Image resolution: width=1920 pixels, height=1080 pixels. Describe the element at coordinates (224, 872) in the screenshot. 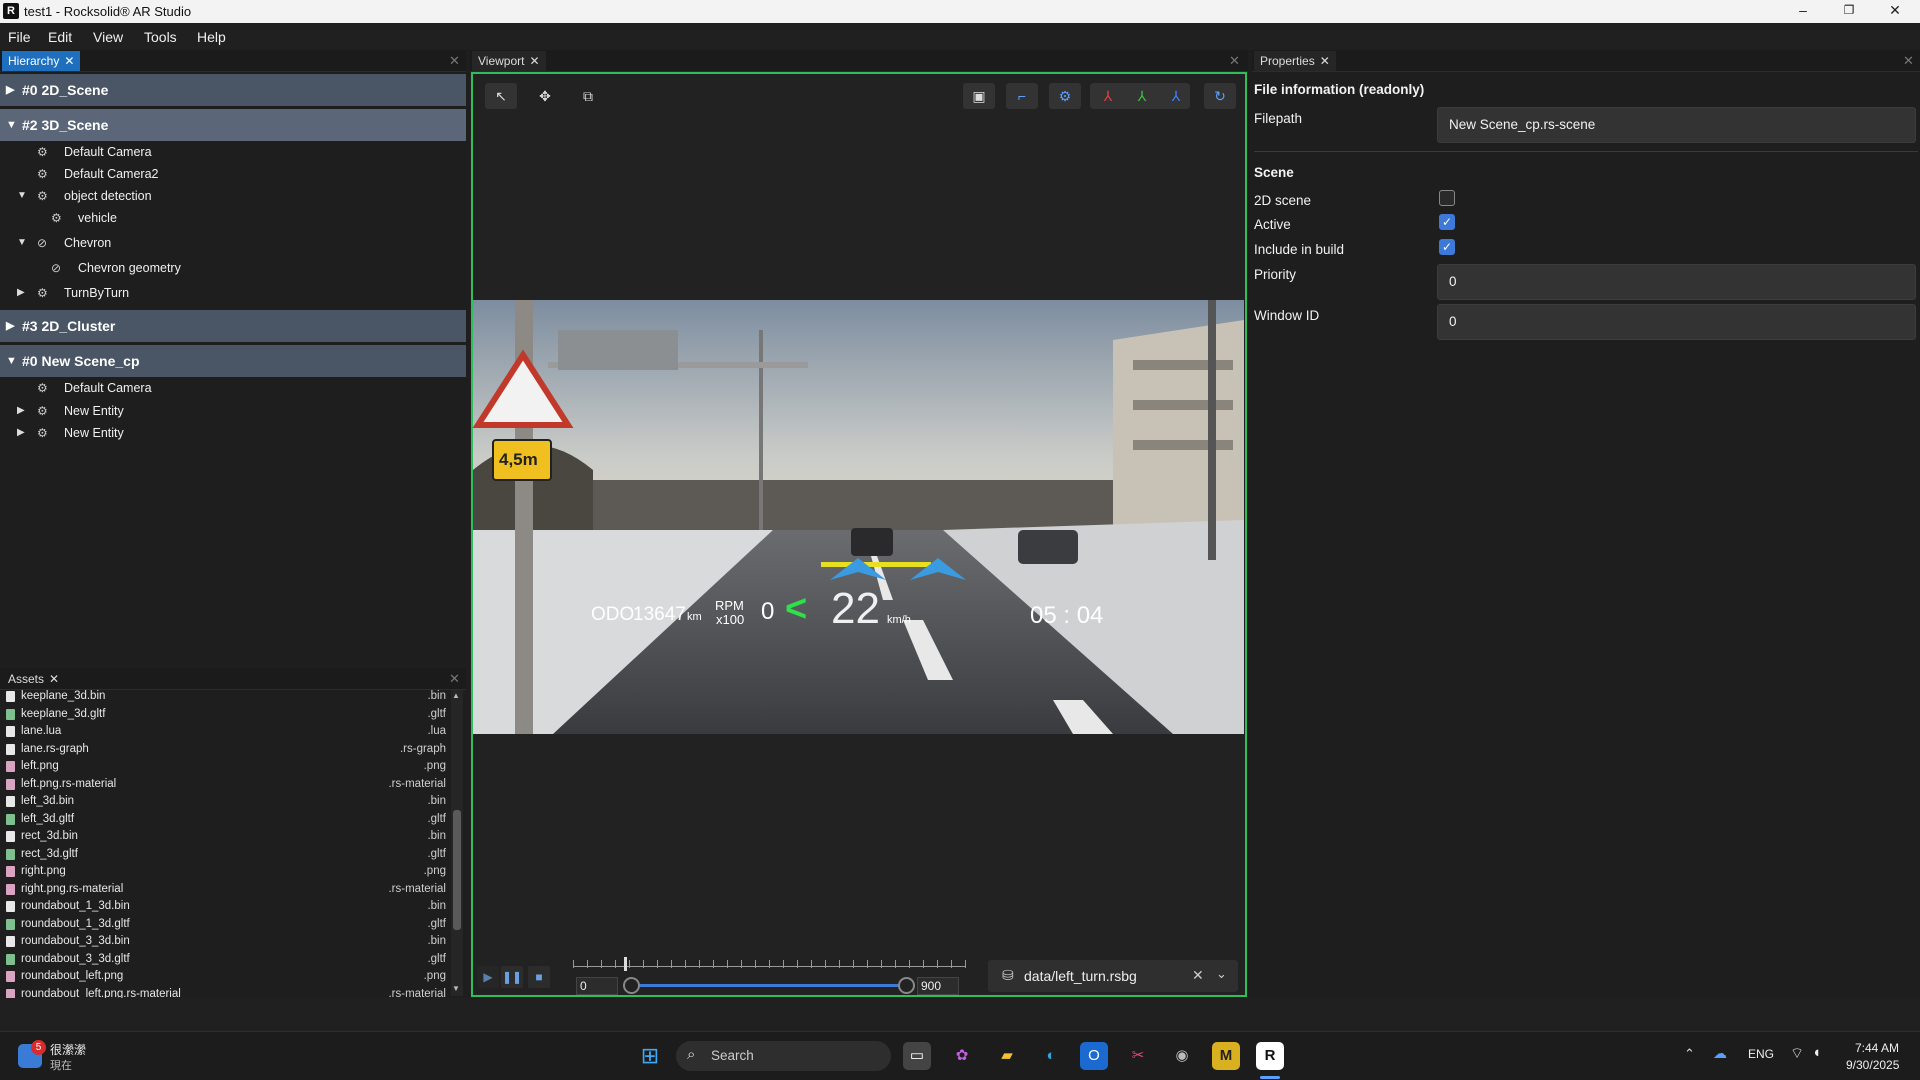

I see `asset-row: right.png .png` at that location.